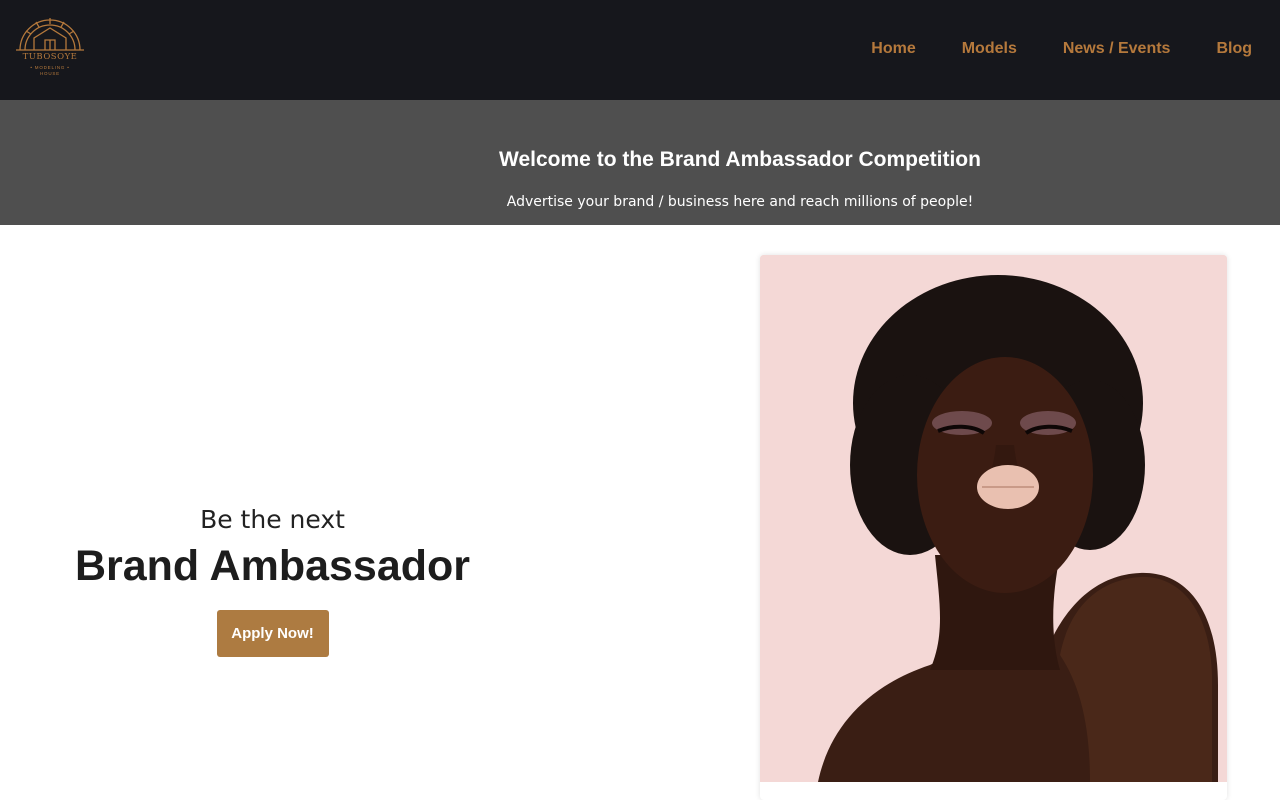  Describe the element at coordinates (272, 566) in the screenshot. I see `hero-headline: Brand Ambassador` at that location.